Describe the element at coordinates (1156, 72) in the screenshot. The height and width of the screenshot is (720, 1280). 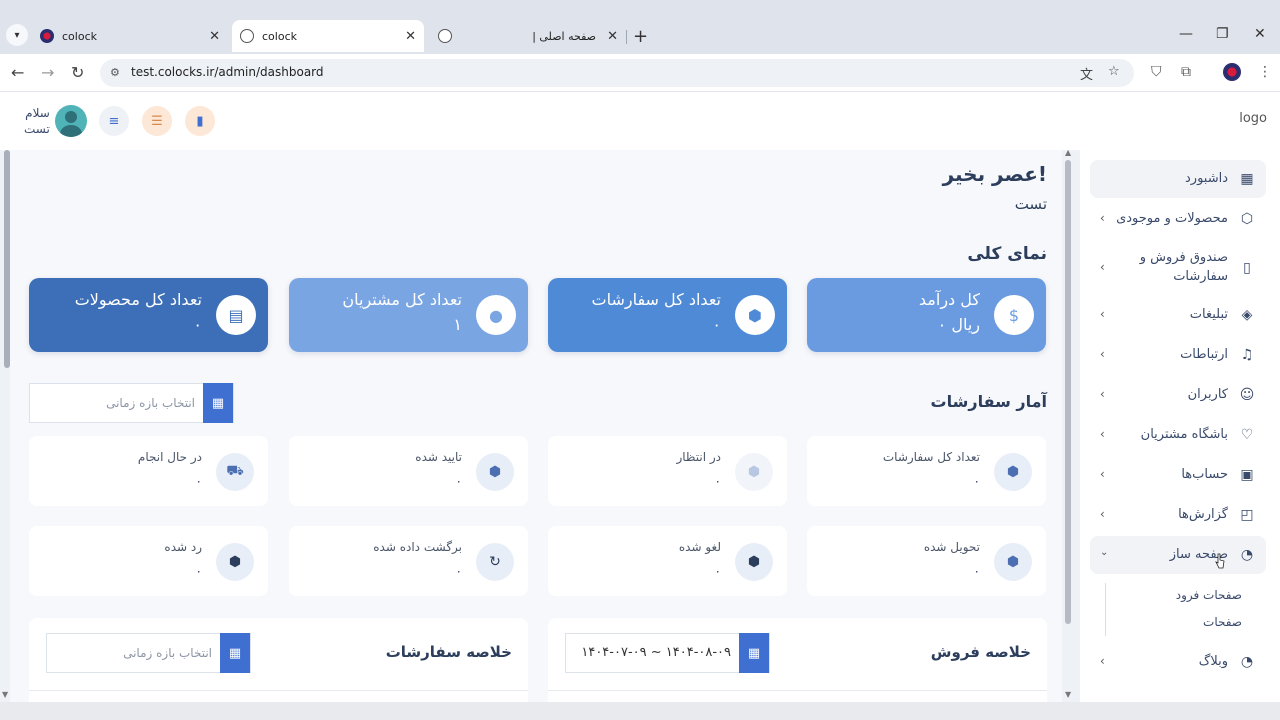
I see `shield-extension-icon: ⛉` at that location.